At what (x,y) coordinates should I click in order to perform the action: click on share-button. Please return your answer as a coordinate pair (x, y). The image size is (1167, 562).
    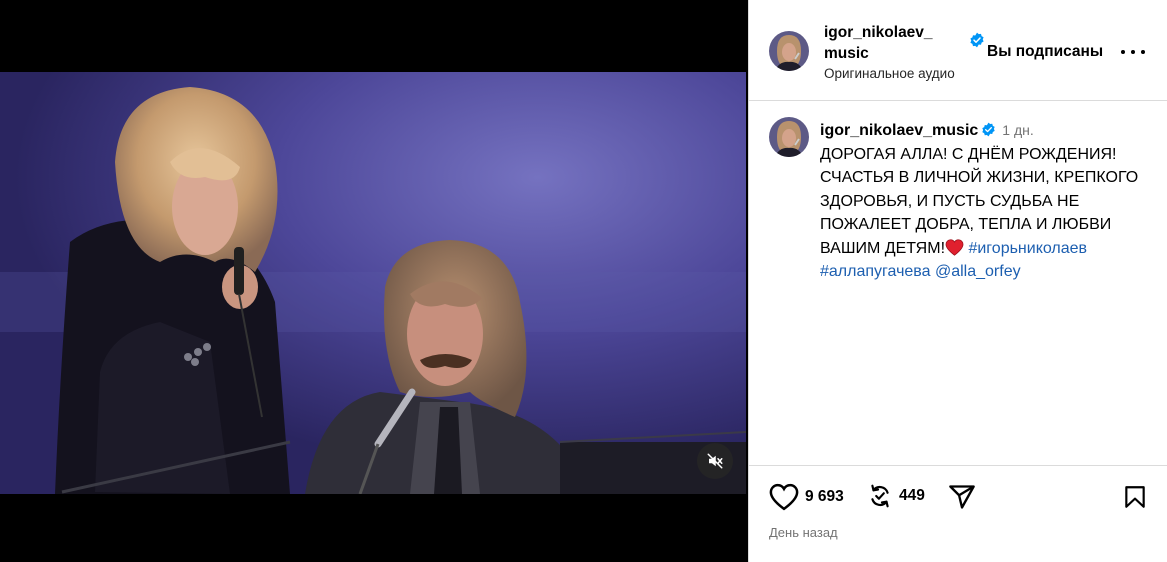
    Looking at the image, I should click on (962, 497).